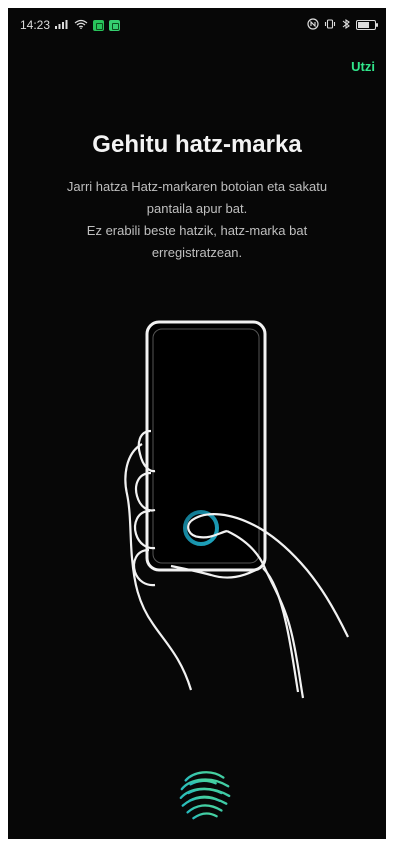 This screenshot has width=393, height=843. What do you see at coordinates (330, 25) in the screenshot?
I see `vibrate-icon` at bounding box center [330, 25].